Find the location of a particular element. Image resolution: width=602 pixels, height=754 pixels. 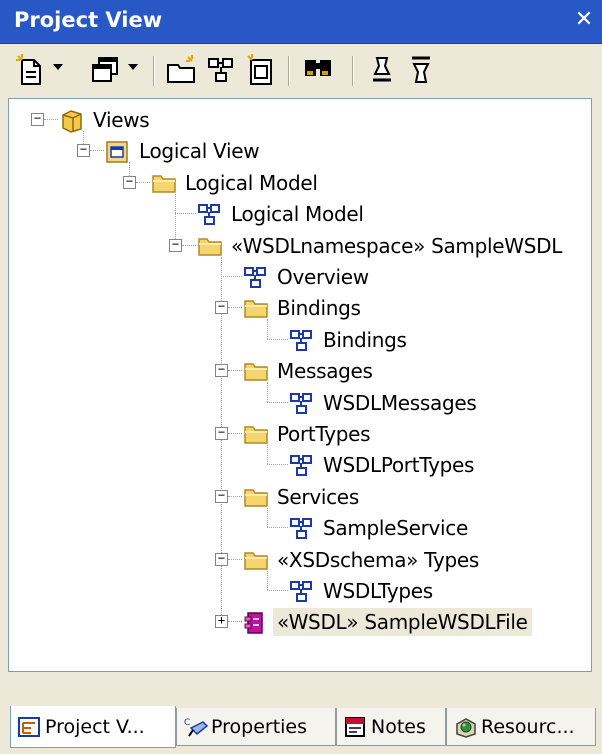

notes-icon is located at coordinates (355, 727).